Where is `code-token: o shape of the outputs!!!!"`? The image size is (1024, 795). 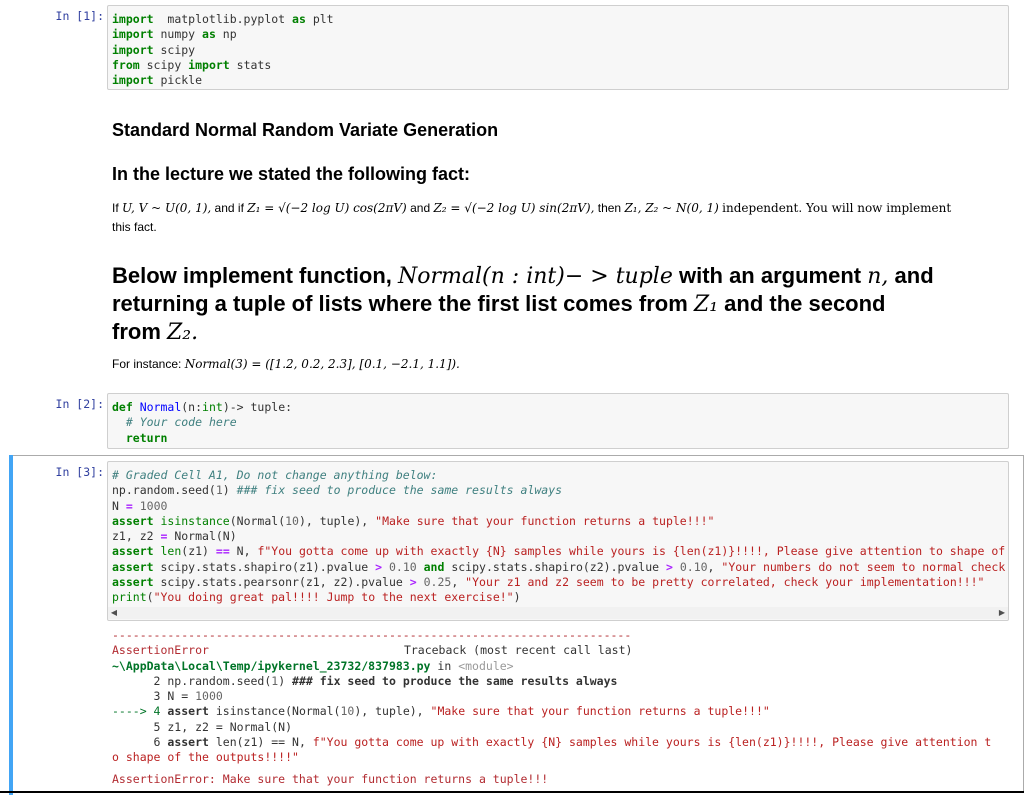 code-token: o shape of the outputs!!!!" is located at coordinates (205, 757).